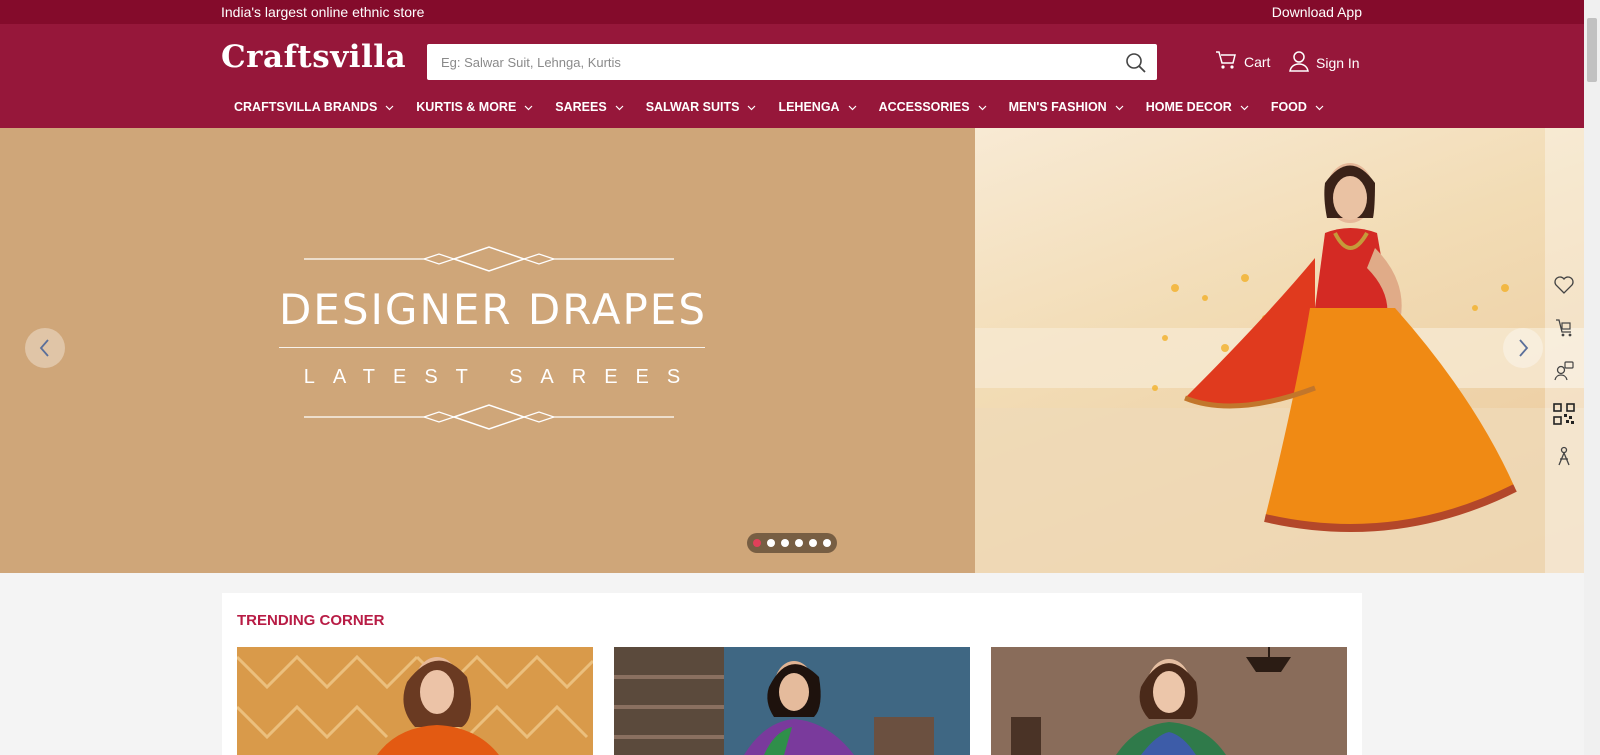 This screenshot has width=1600, height=755. I want to click on nav-item-mens-fashion: MEN'S FASHION, so click(1066, 107).